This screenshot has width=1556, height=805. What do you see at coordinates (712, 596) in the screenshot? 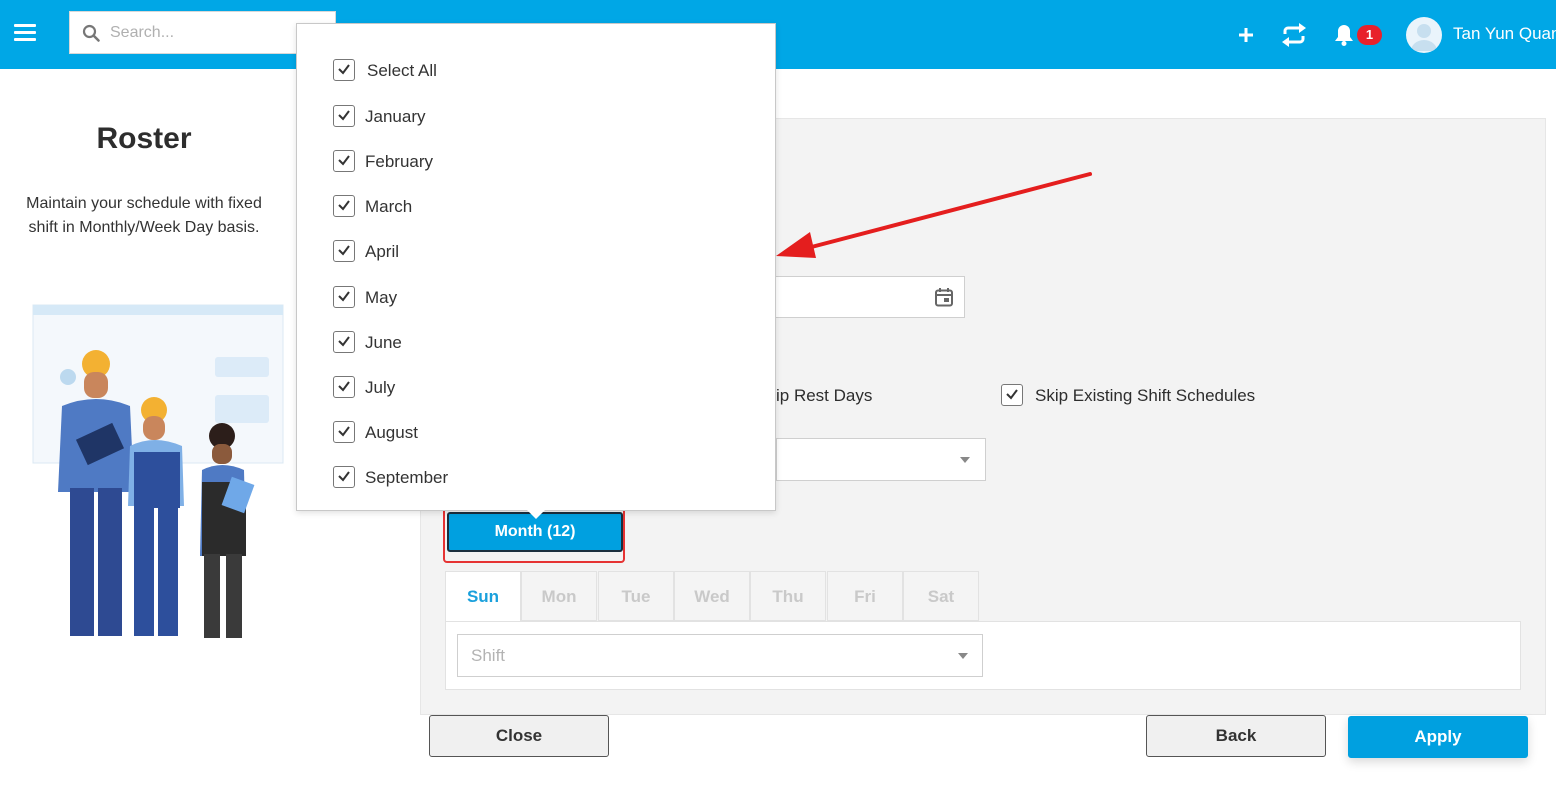
I see `tab-wed: Wed` at bounding box center [712, 596].